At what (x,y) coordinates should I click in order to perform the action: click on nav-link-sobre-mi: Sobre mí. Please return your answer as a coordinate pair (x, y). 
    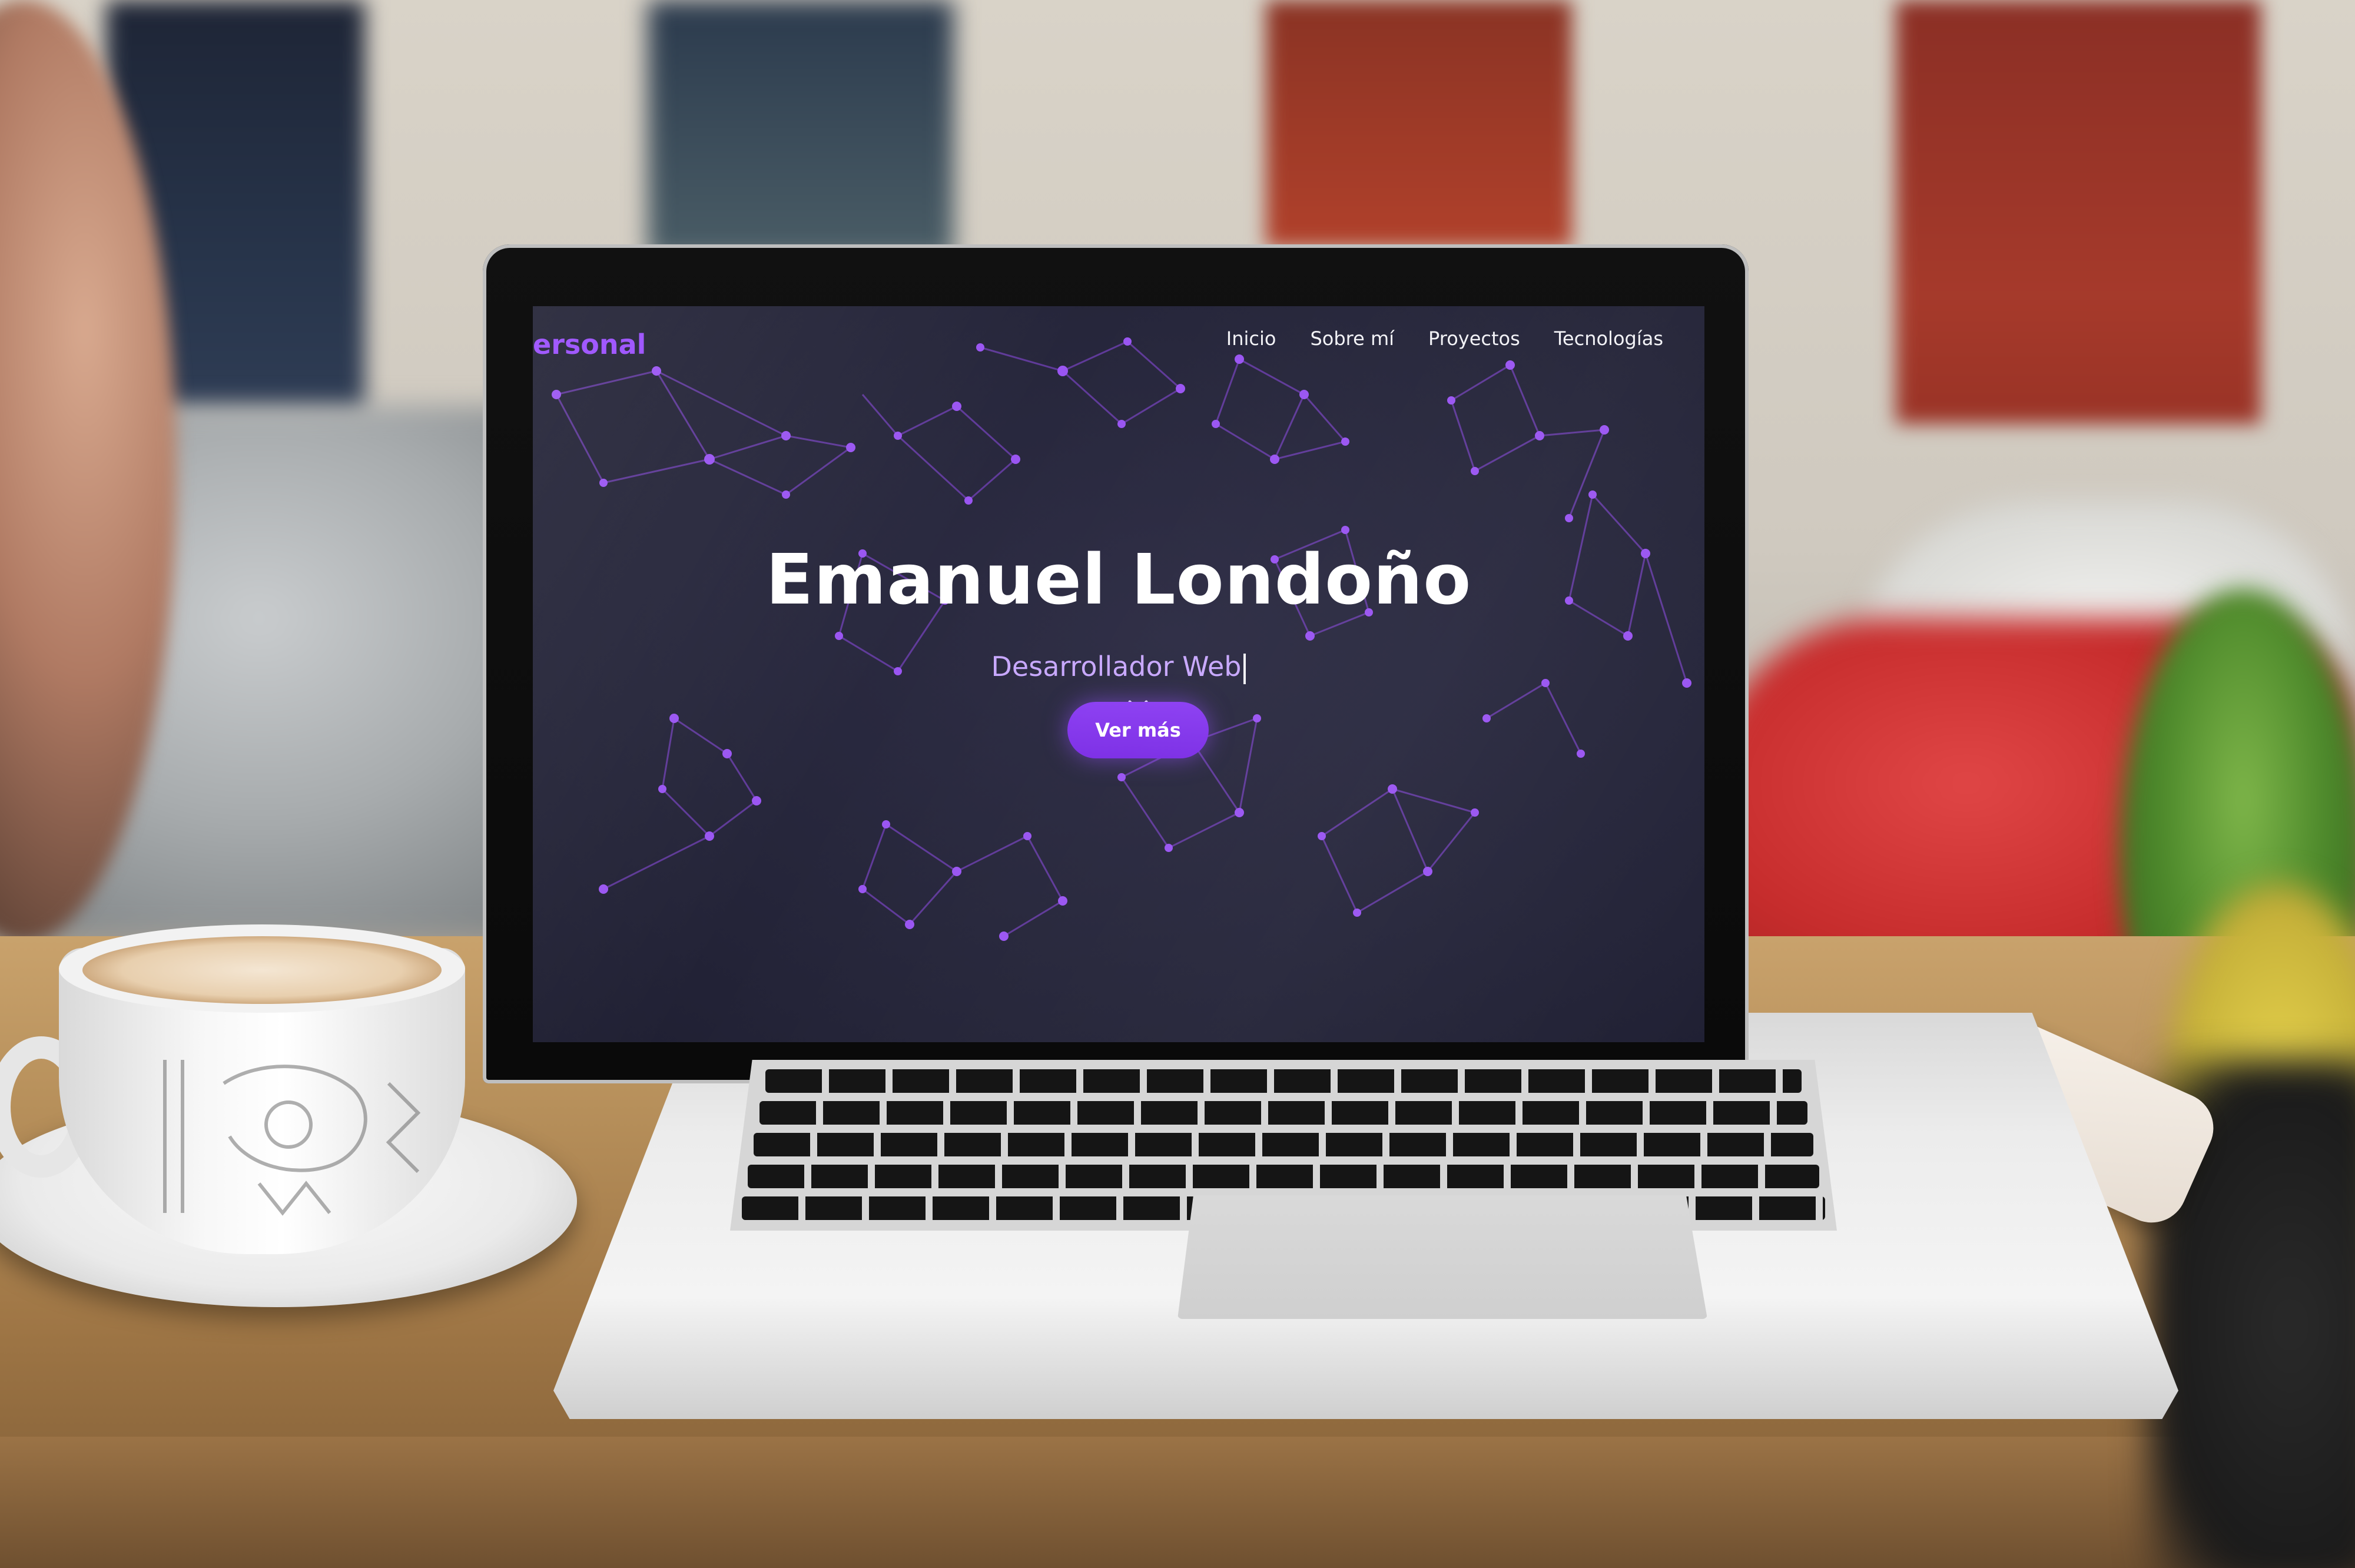
    Looking at the image, I should click on (1352, 338).